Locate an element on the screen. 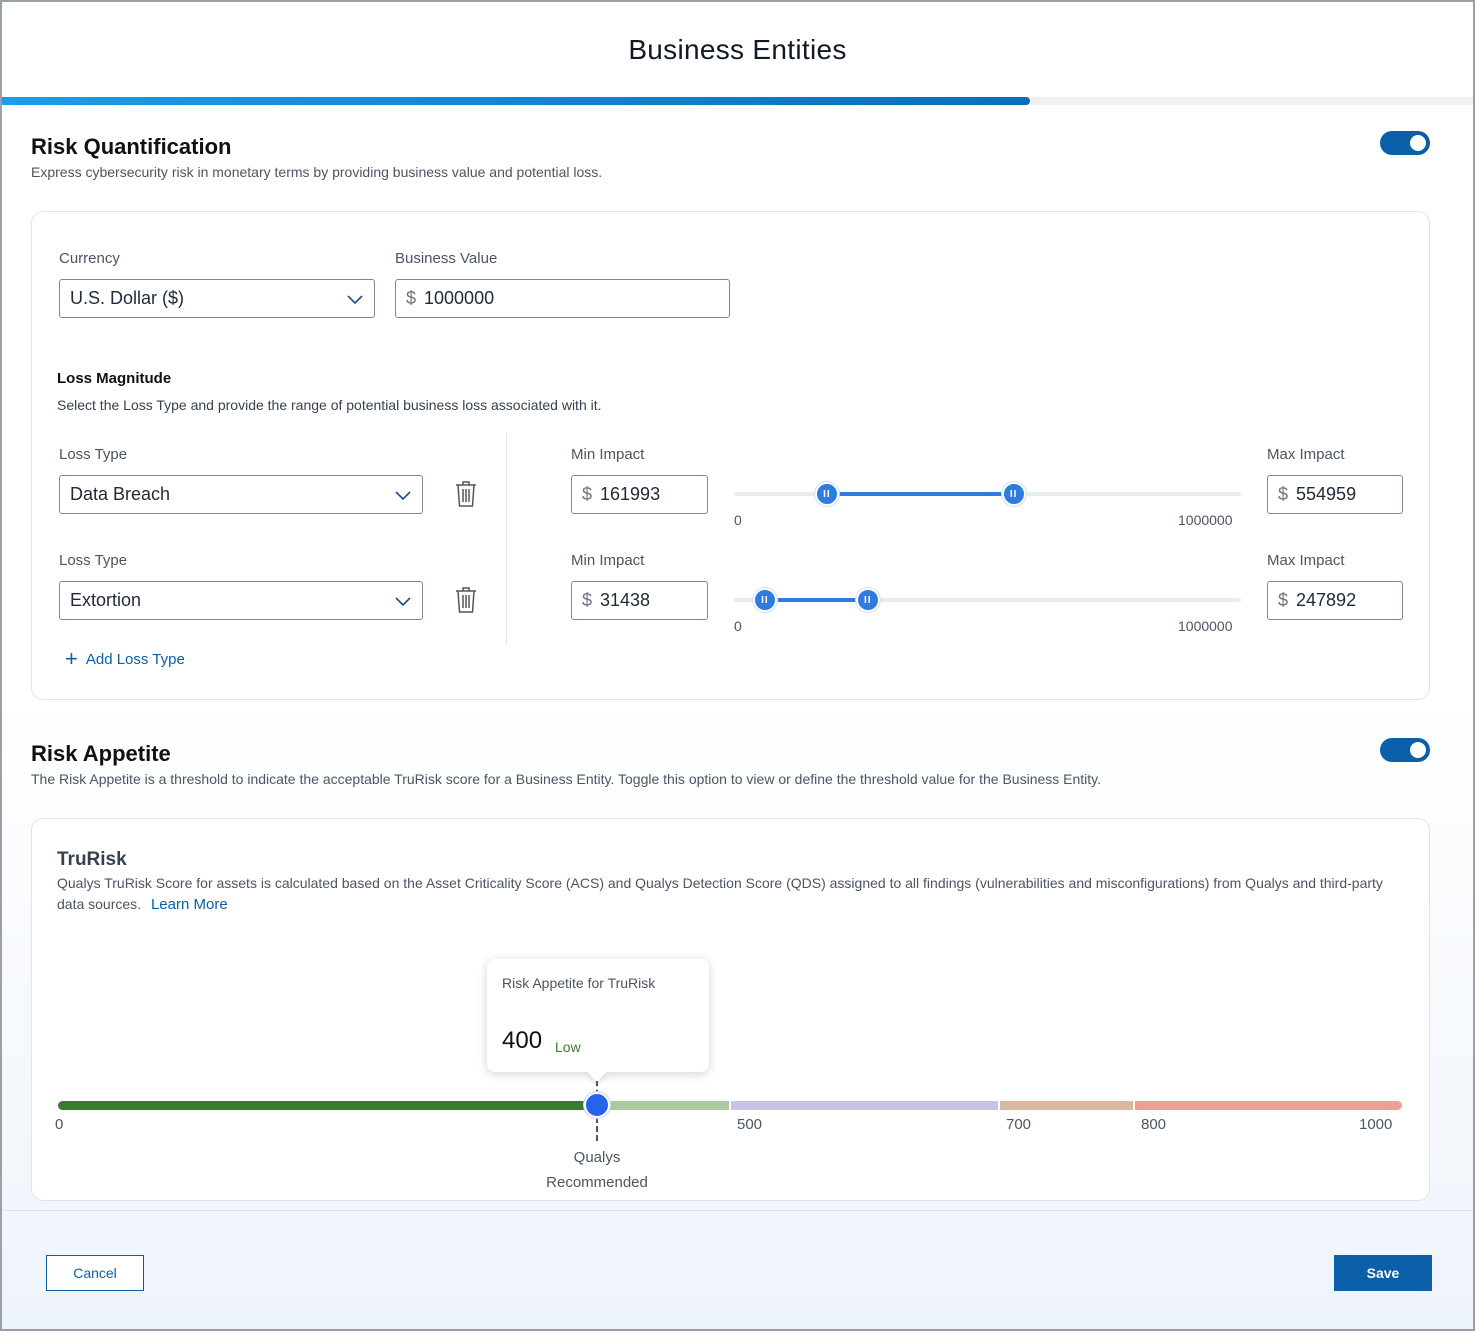 The width and height of the screenshot is (1475, 1331). progress-fill is located at coordinates (516, 101).